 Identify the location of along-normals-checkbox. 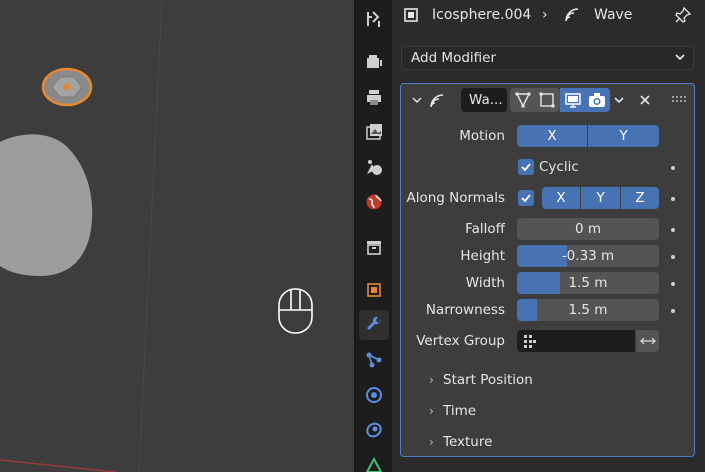
(526, 198).